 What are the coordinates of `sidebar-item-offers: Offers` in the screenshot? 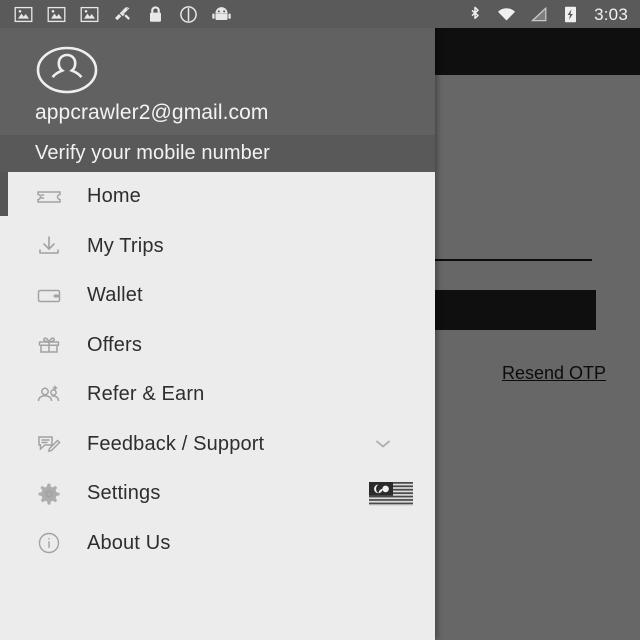 It's located at (217, 346).